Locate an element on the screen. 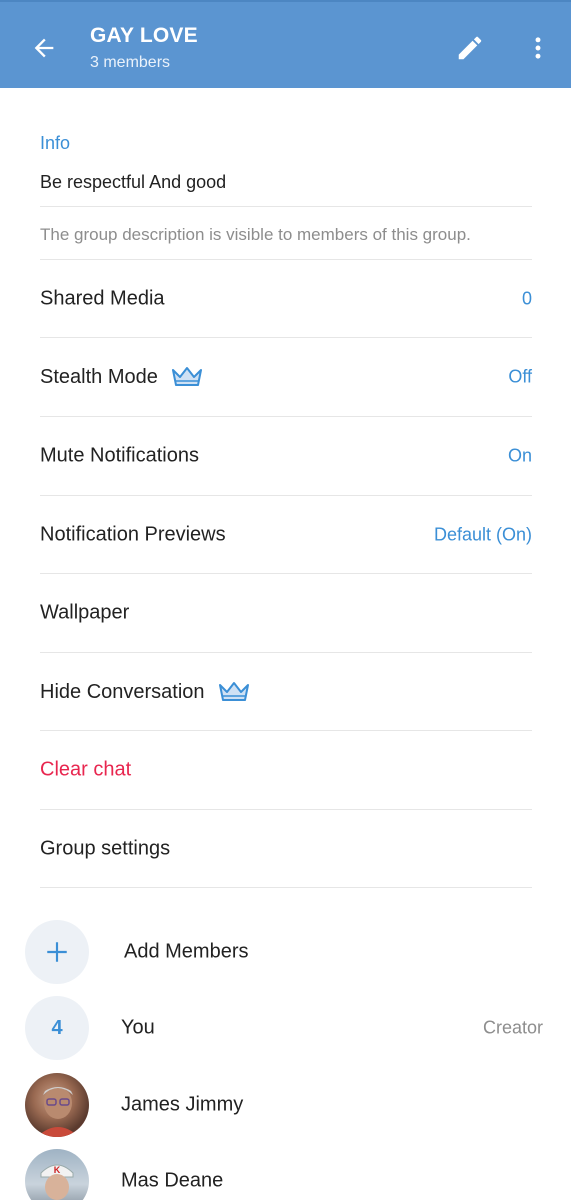 The image size is (571, 1200). more-vertical-icon is located at coordinates (538, 48).